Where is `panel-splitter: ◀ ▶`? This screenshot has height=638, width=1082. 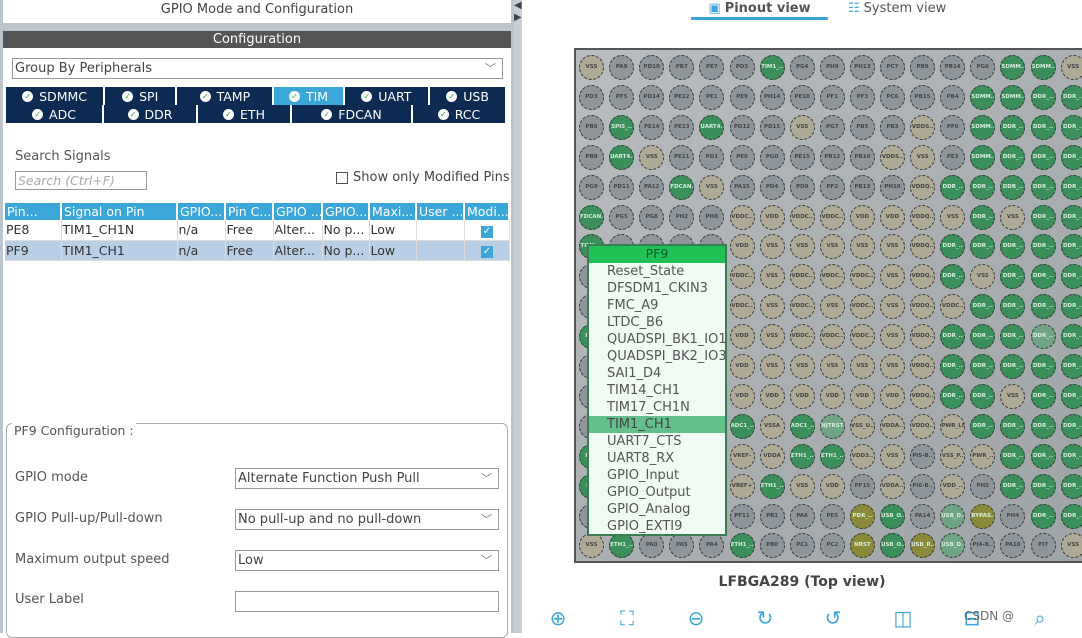 panel-splitter: ◀ ▶ is located at coordinates (518, 316).